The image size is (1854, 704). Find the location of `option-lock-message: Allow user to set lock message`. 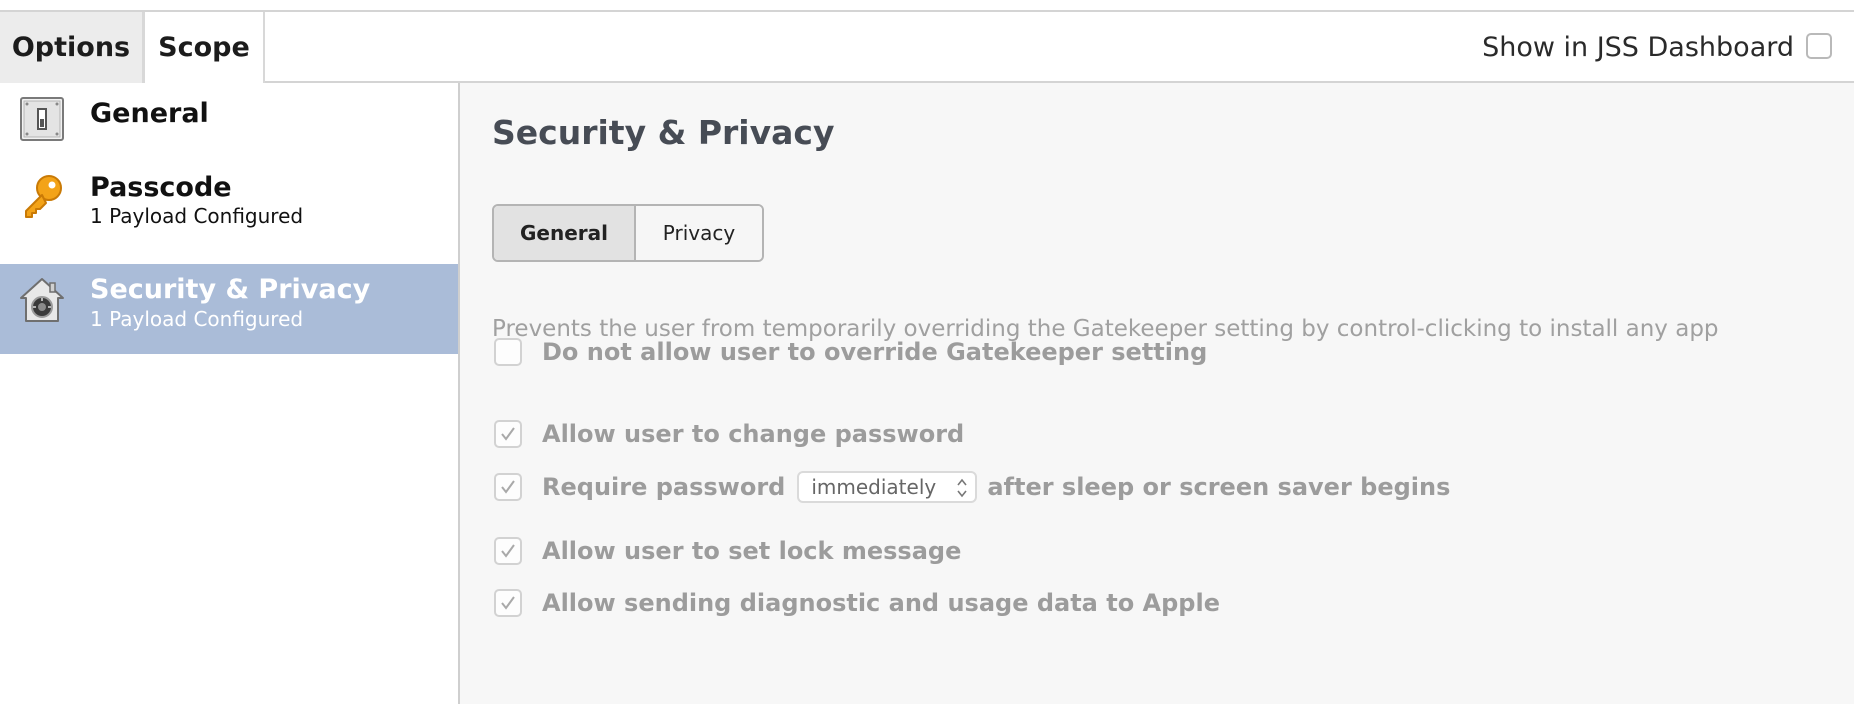

option-lock-message: Allow user to set lock message is located at coordinates (727, 551).